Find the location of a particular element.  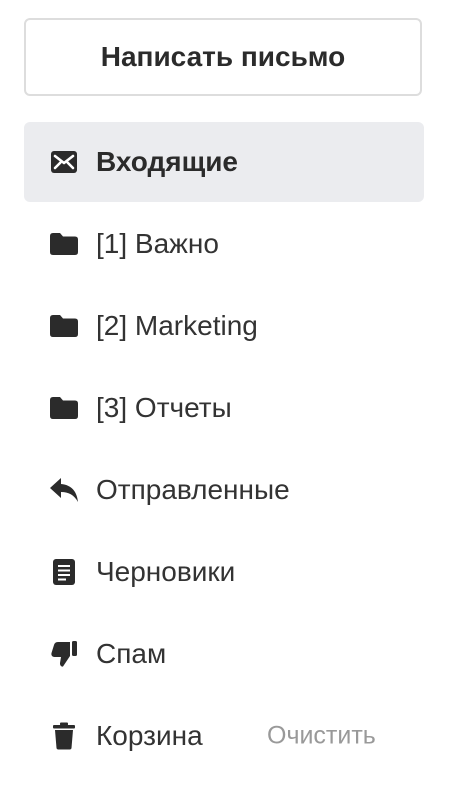

folder-item-sent: Отправленные is located at coordinates (224, 490).